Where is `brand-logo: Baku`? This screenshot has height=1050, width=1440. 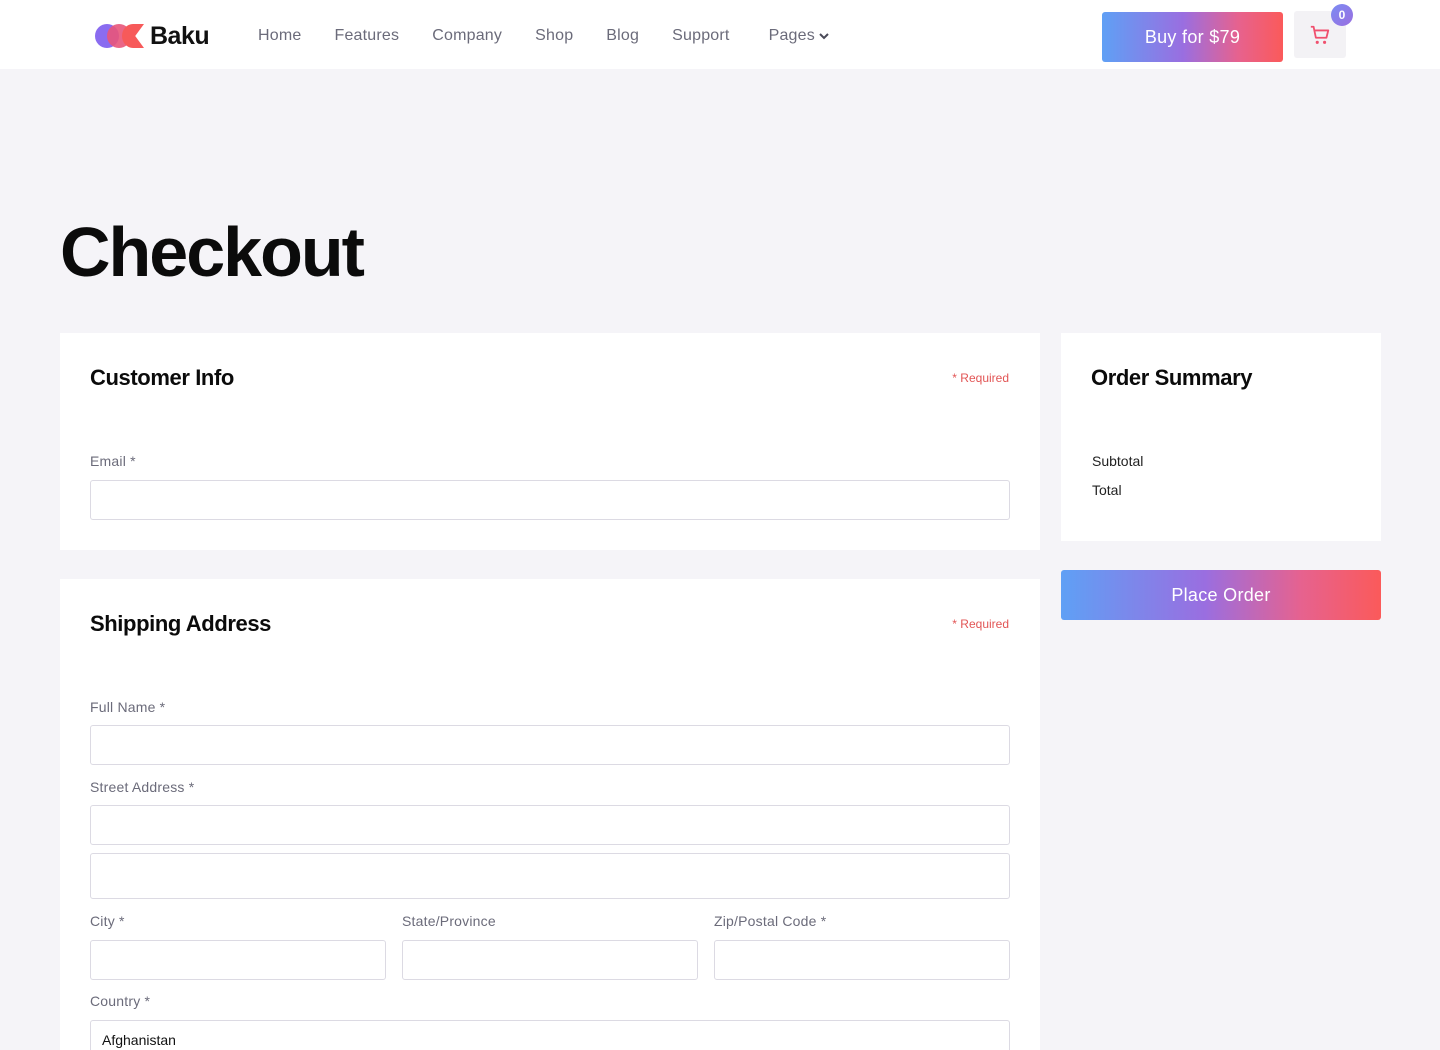
brand-logo: Baku is located at coordinates (152, 36).